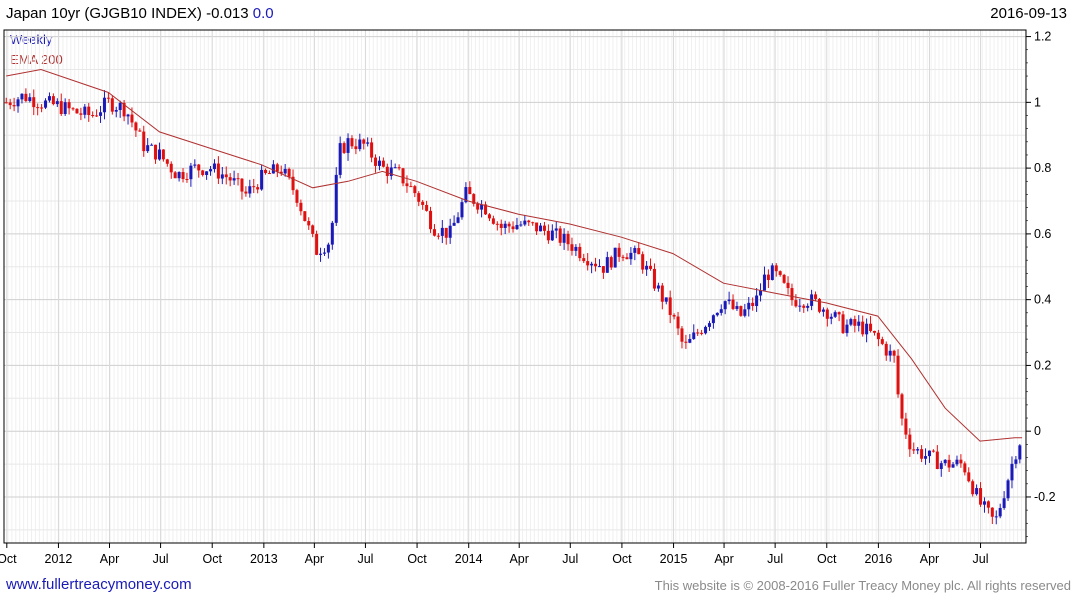  I want to click on x-tick-label: 2015, so click(674, 559).